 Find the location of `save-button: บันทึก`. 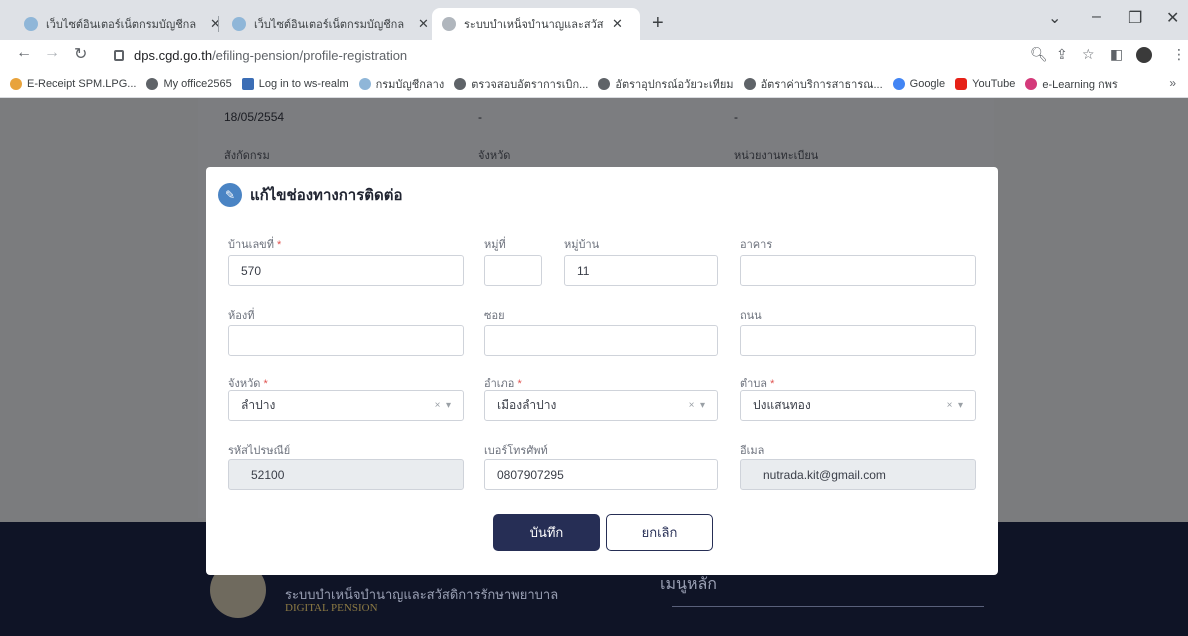

save-button: บันทึก is located at coordinates (546, 532).